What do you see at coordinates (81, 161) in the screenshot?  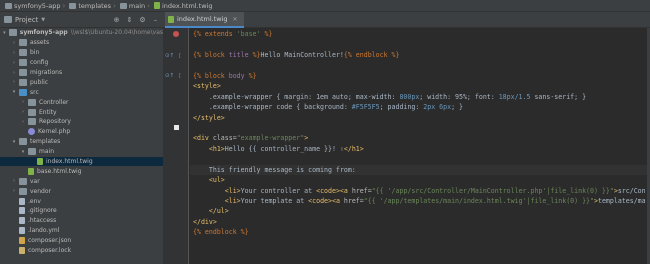 I see `tree-item: index.html.twig` at bounding box center [81, 161].